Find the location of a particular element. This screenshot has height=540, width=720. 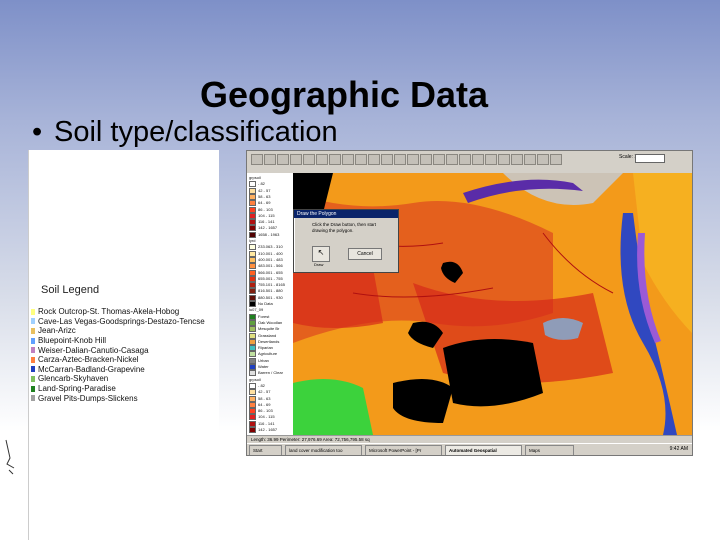

toc-item-label: 880.501 - 930 is located at coordinates (270, 297).